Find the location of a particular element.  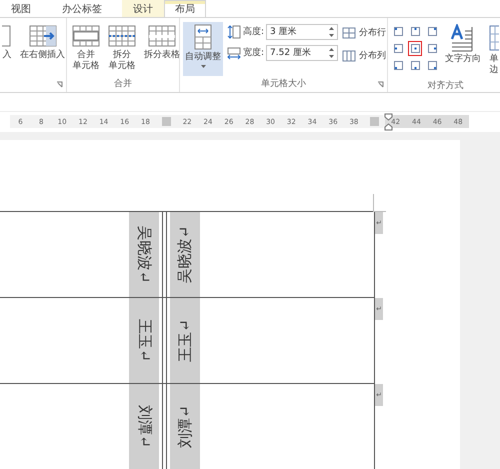

distribute-columns-icon is located at coordinates (349, 56).